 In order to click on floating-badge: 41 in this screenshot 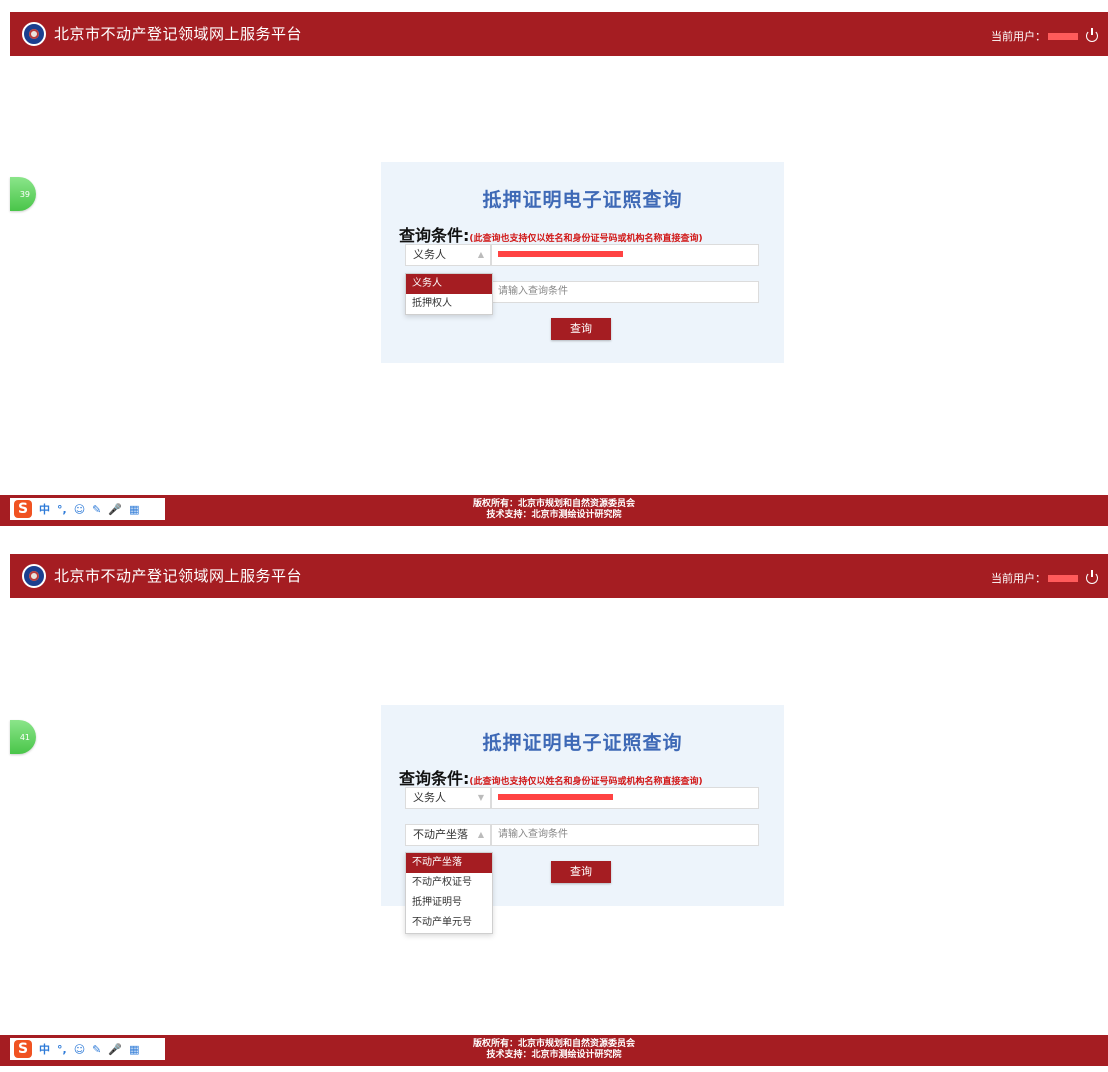, I will do `click(23, 737)`.